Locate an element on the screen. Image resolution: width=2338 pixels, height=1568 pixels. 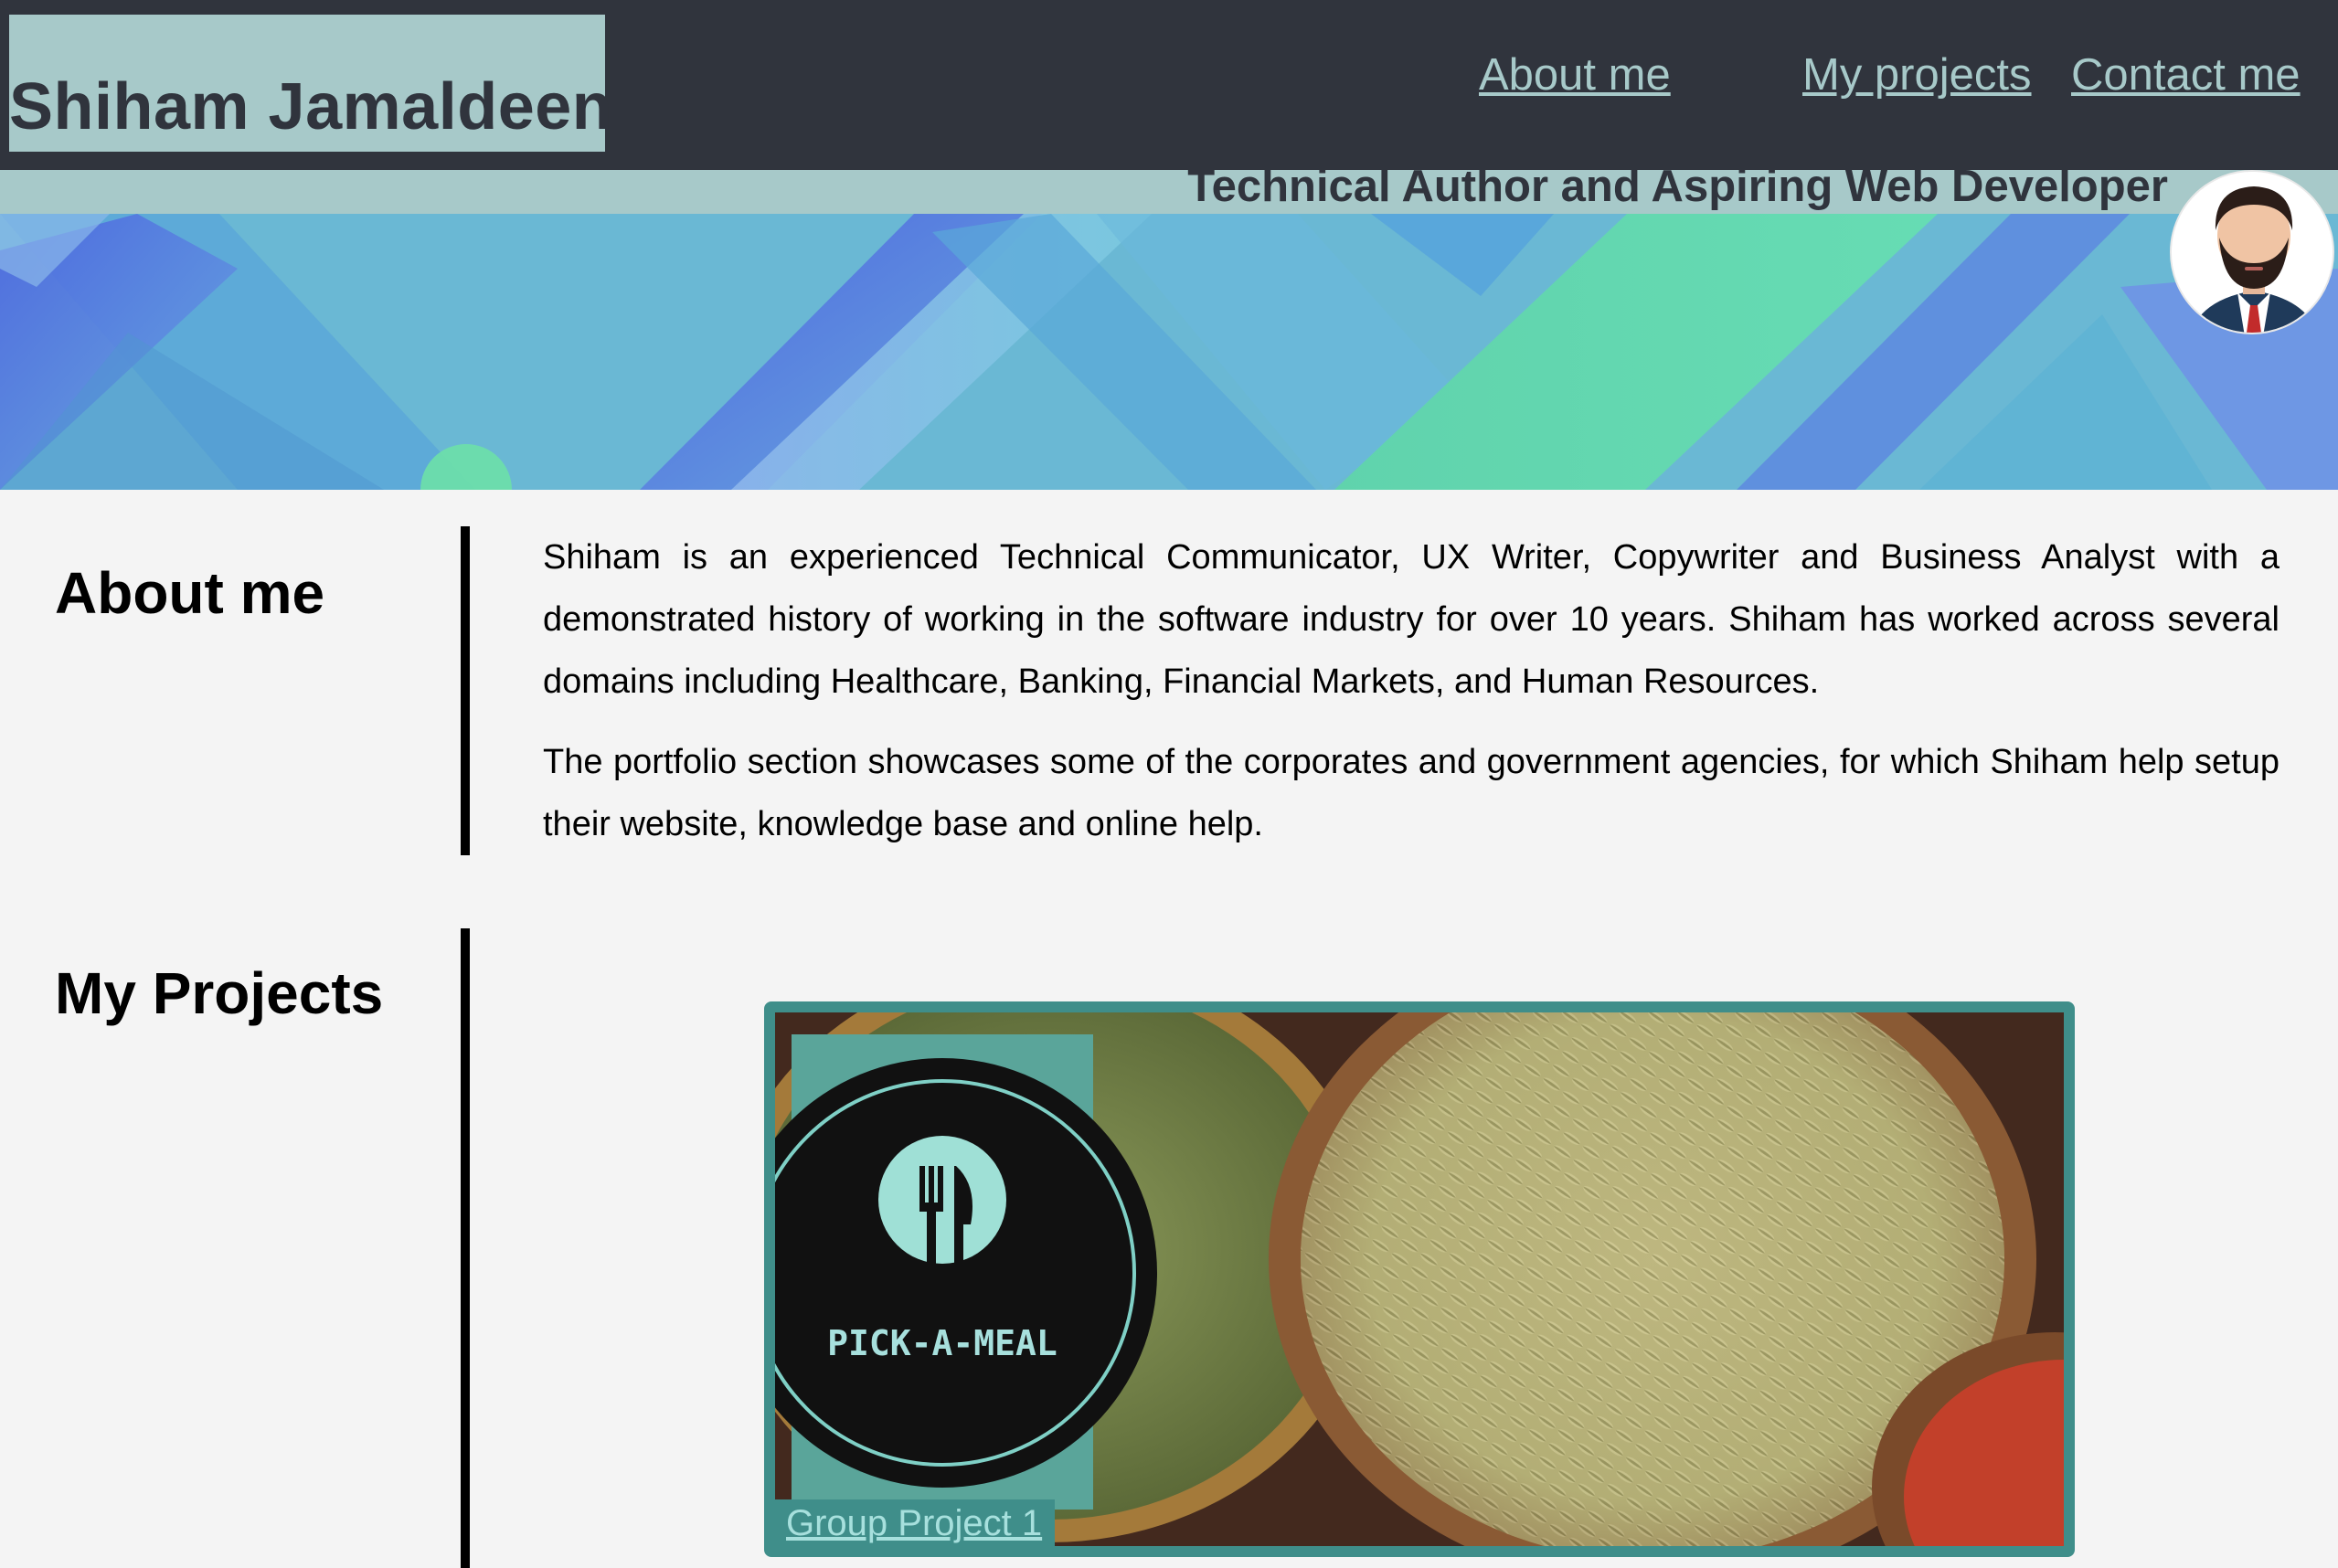
main-nav: About me My projects Contact me is located at coordinates (1789, 81).